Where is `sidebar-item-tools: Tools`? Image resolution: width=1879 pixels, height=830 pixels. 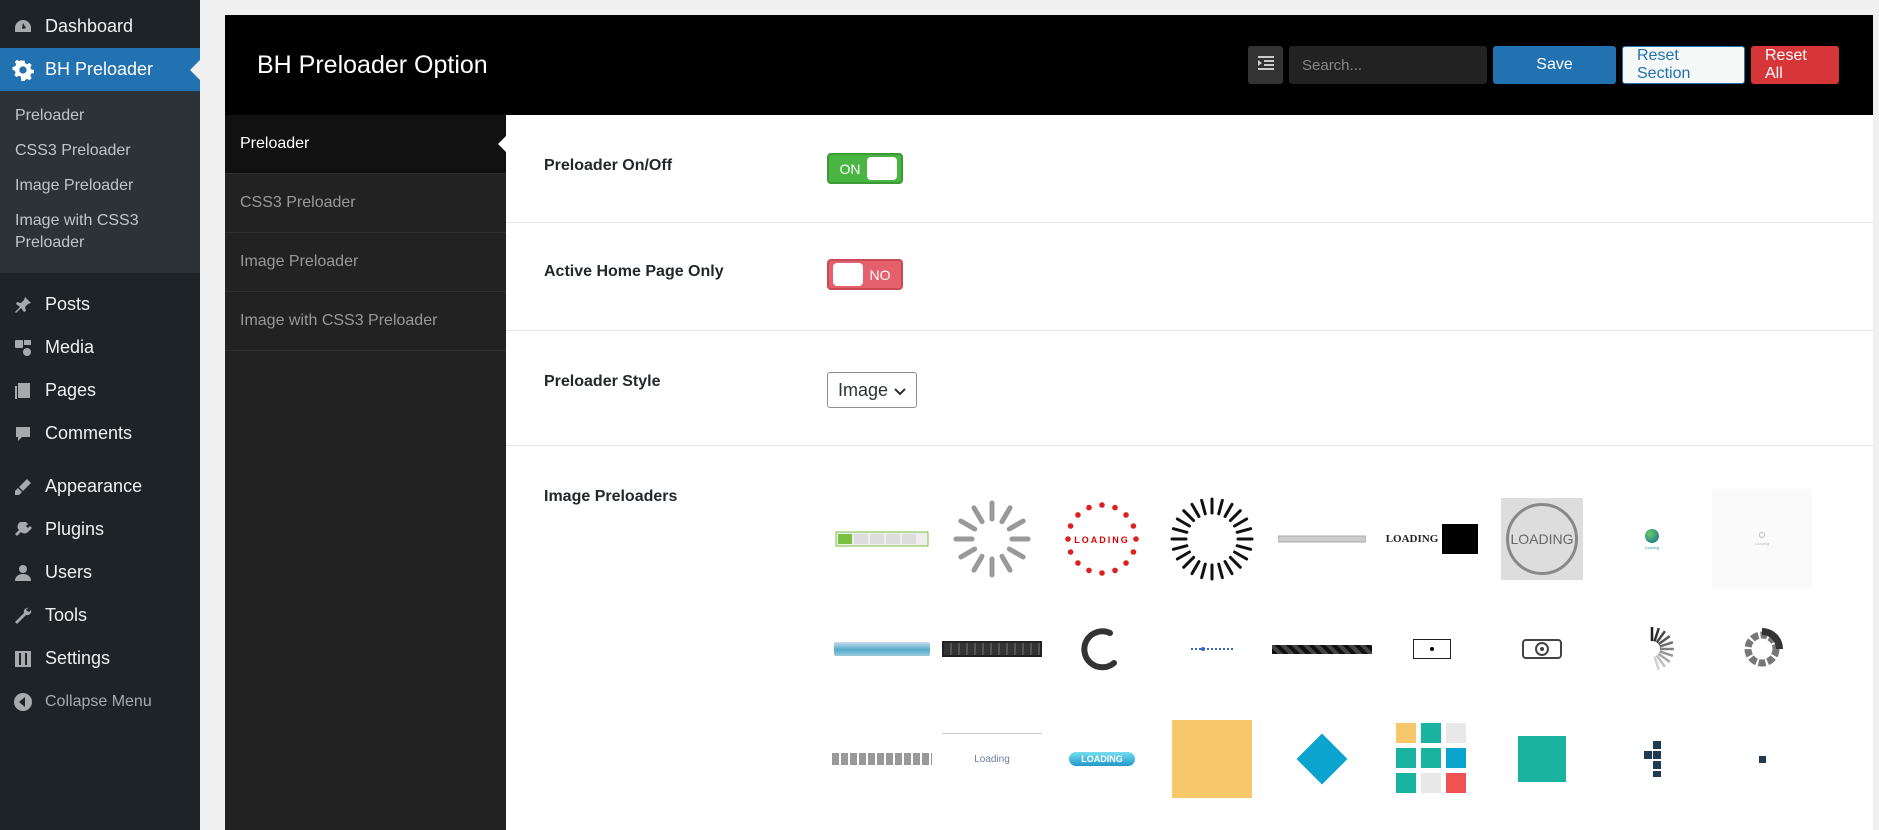 sidebar-item-tools: Tools is located at coordinates (100, 615).